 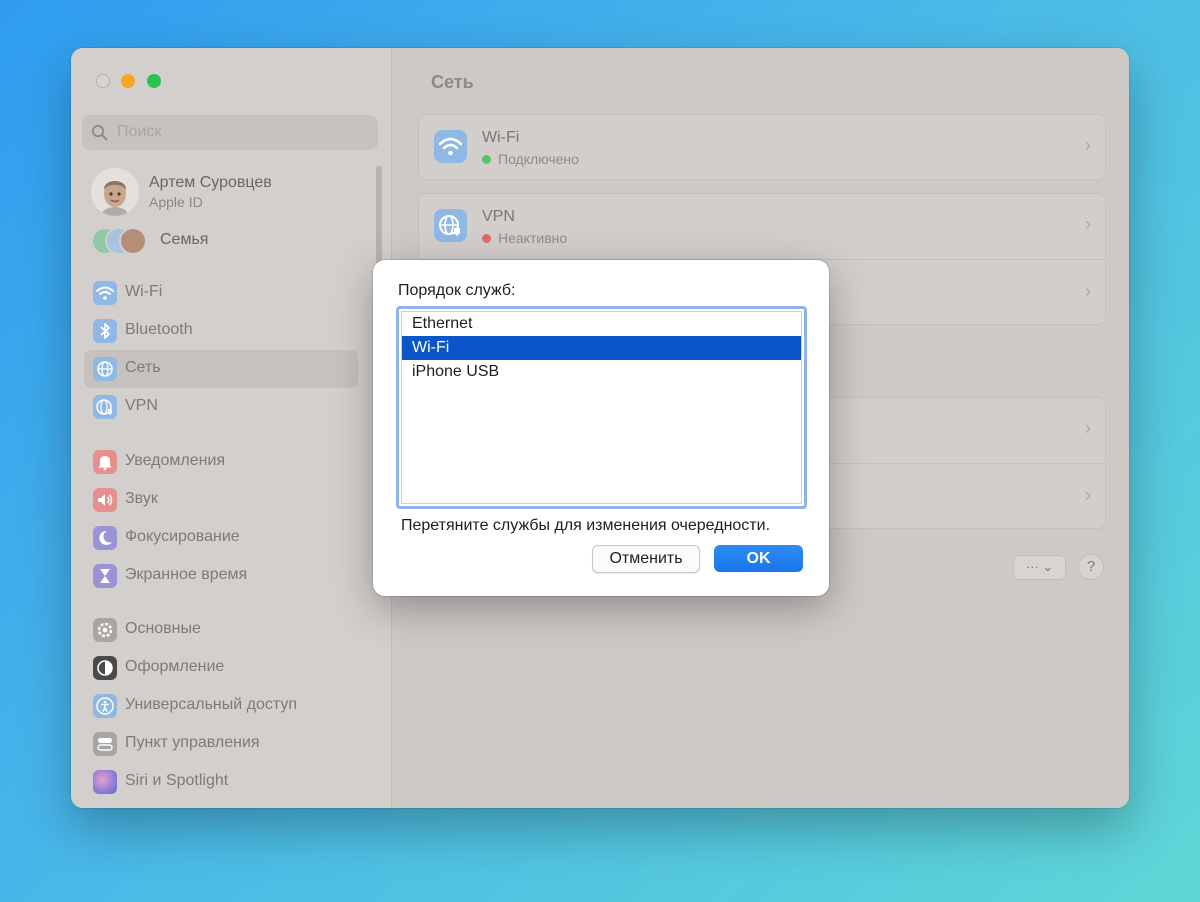 I want to click on sidebar-item-bluetooth: Bluetooth, so click(x=221, y=331).